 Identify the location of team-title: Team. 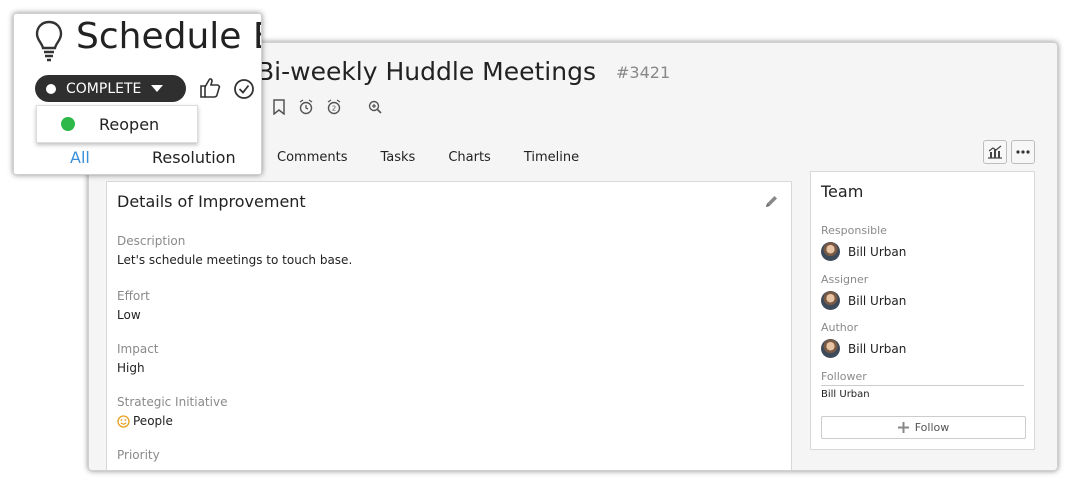
(842, 191).